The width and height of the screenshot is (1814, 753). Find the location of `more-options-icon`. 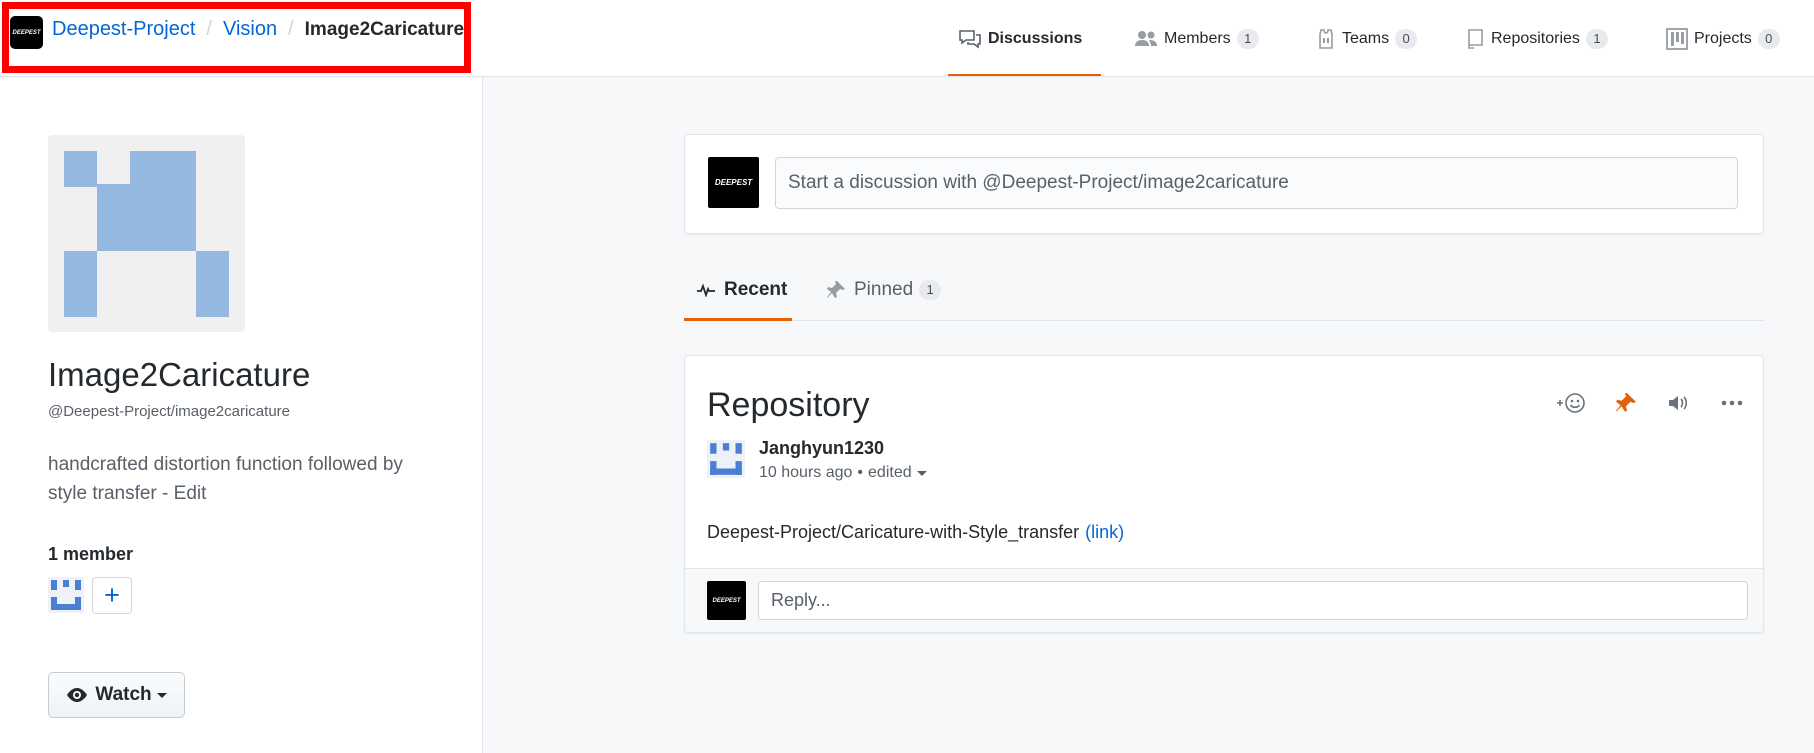

more-options-icon is located at coordinates (1732, 403).